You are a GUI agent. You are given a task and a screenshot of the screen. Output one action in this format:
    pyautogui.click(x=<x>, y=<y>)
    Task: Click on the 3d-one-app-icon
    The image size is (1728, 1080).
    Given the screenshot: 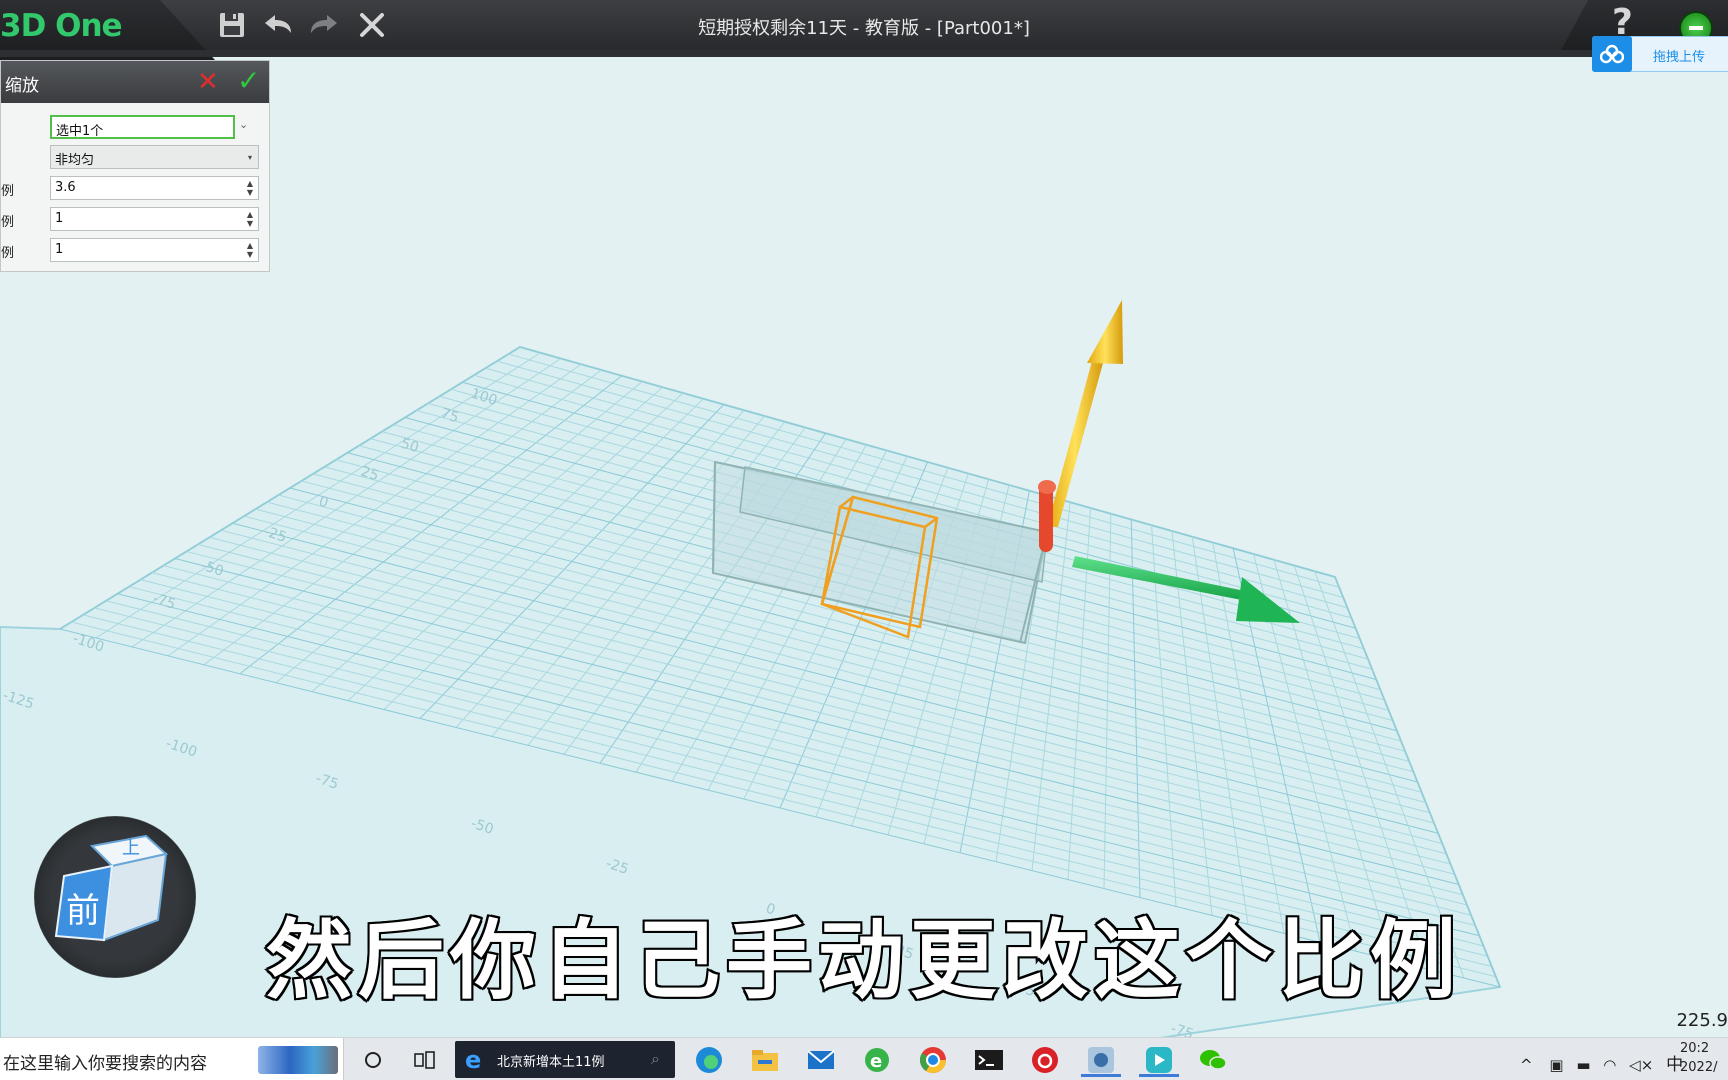 What is the action you would take?
    pyautogui.click(x=1101, y=1060)
    